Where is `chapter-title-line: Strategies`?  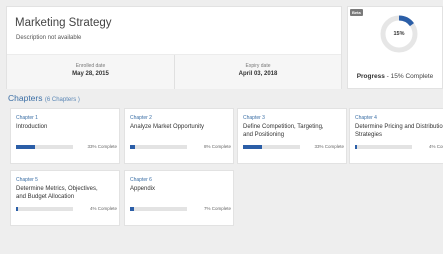
chapter-title-line: Strategies is located at coordinates (369, 135).